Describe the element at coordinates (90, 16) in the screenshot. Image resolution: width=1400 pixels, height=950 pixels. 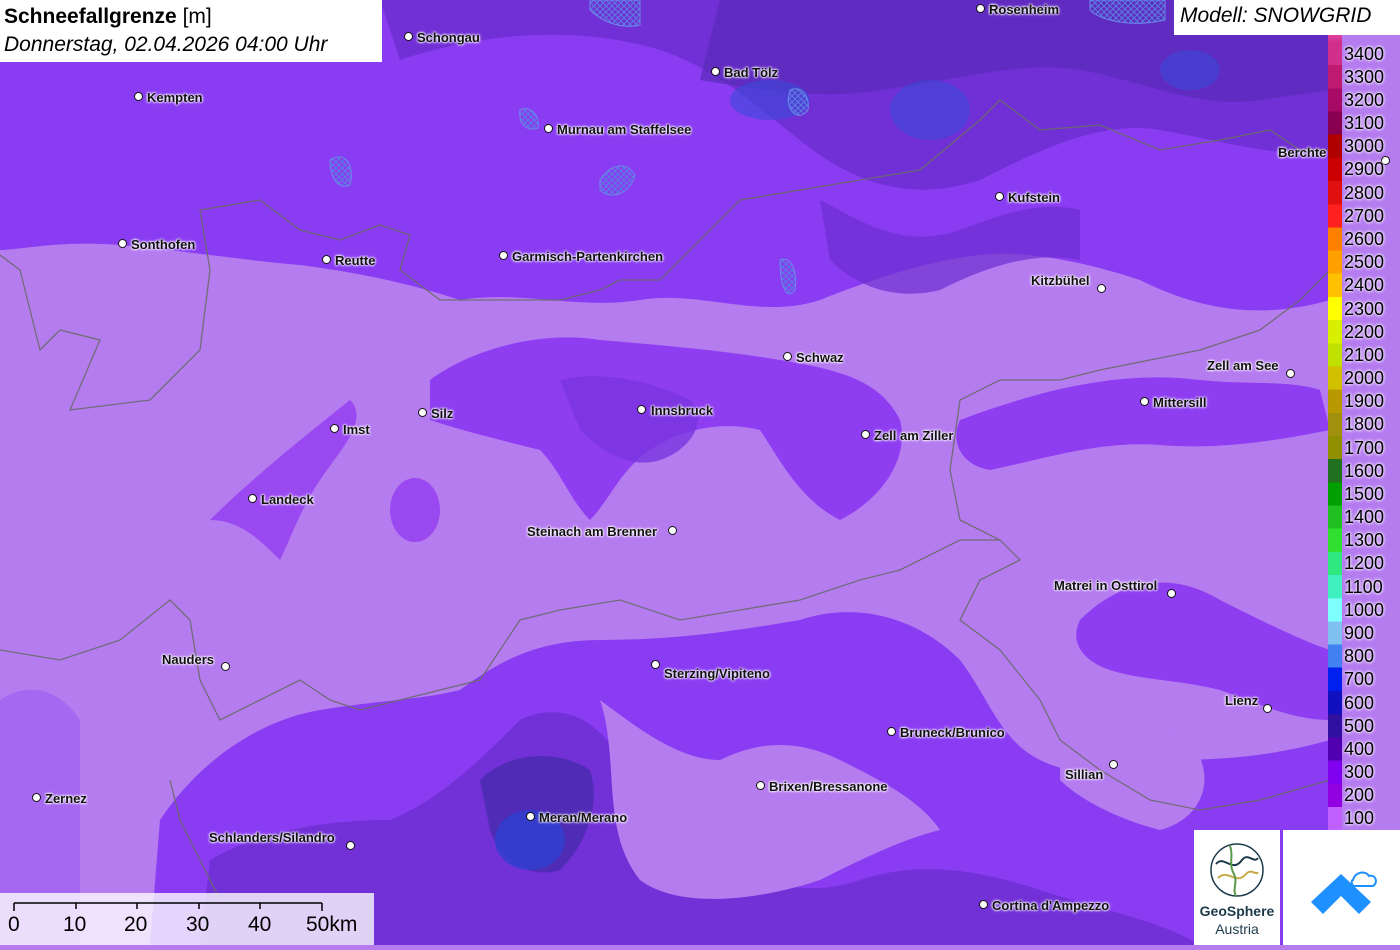
I see `title-parameter: Schneefallgrenze` at that location.